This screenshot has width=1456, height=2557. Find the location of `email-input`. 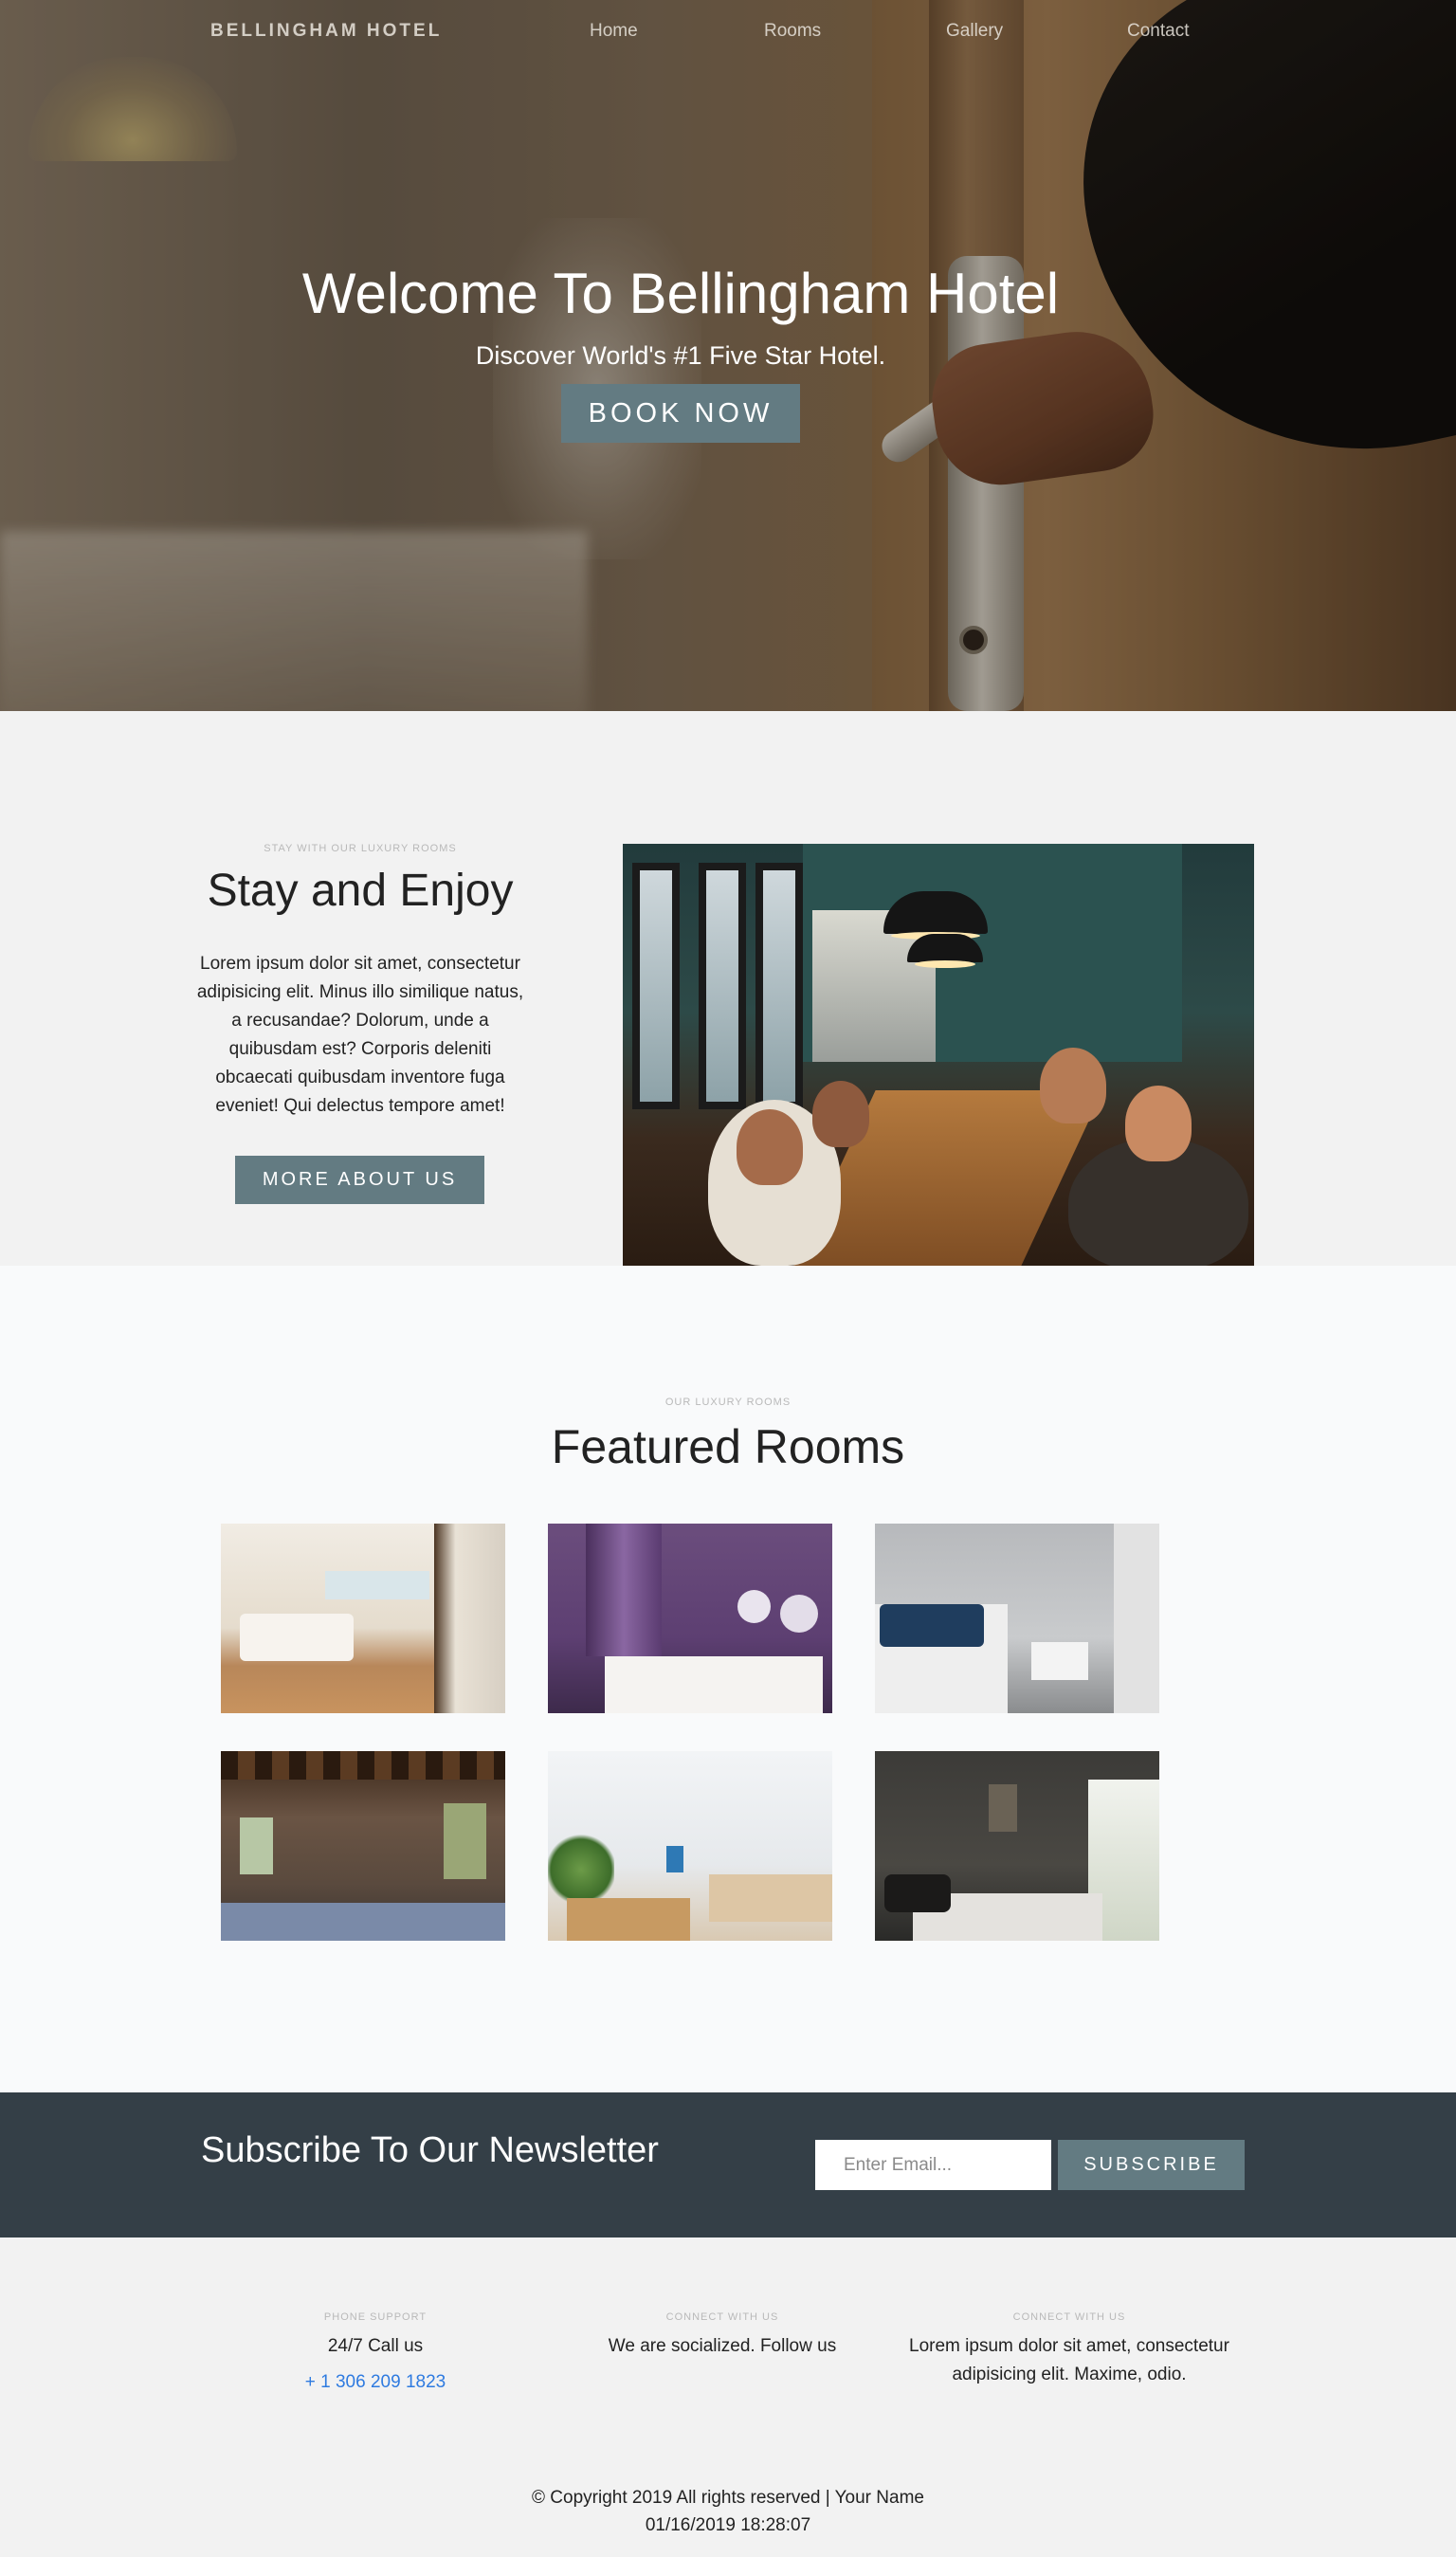

email-input is located at coordinates (933, 2165).